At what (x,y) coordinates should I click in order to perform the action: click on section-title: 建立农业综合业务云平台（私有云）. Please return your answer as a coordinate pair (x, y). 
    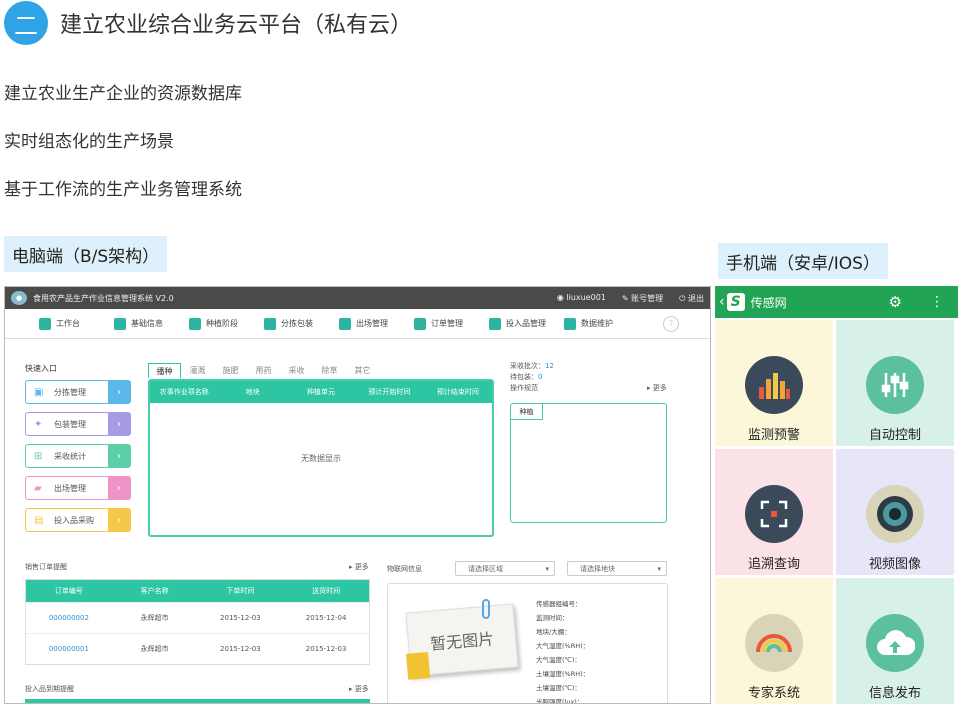
    Looking at the image, I should click on (236, 25).